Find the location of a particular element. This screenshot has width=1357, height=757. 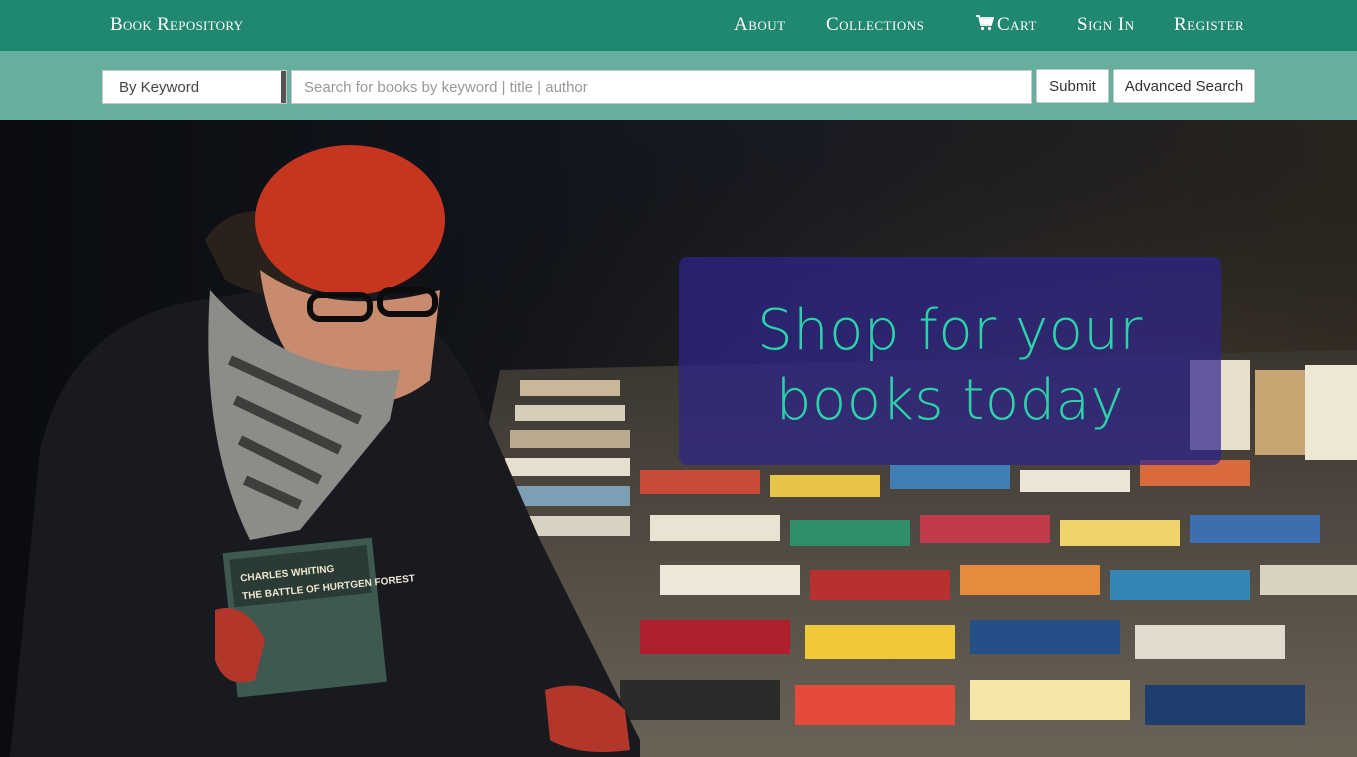

search-type-select: By Keyword is located at coordinates (194, 87).